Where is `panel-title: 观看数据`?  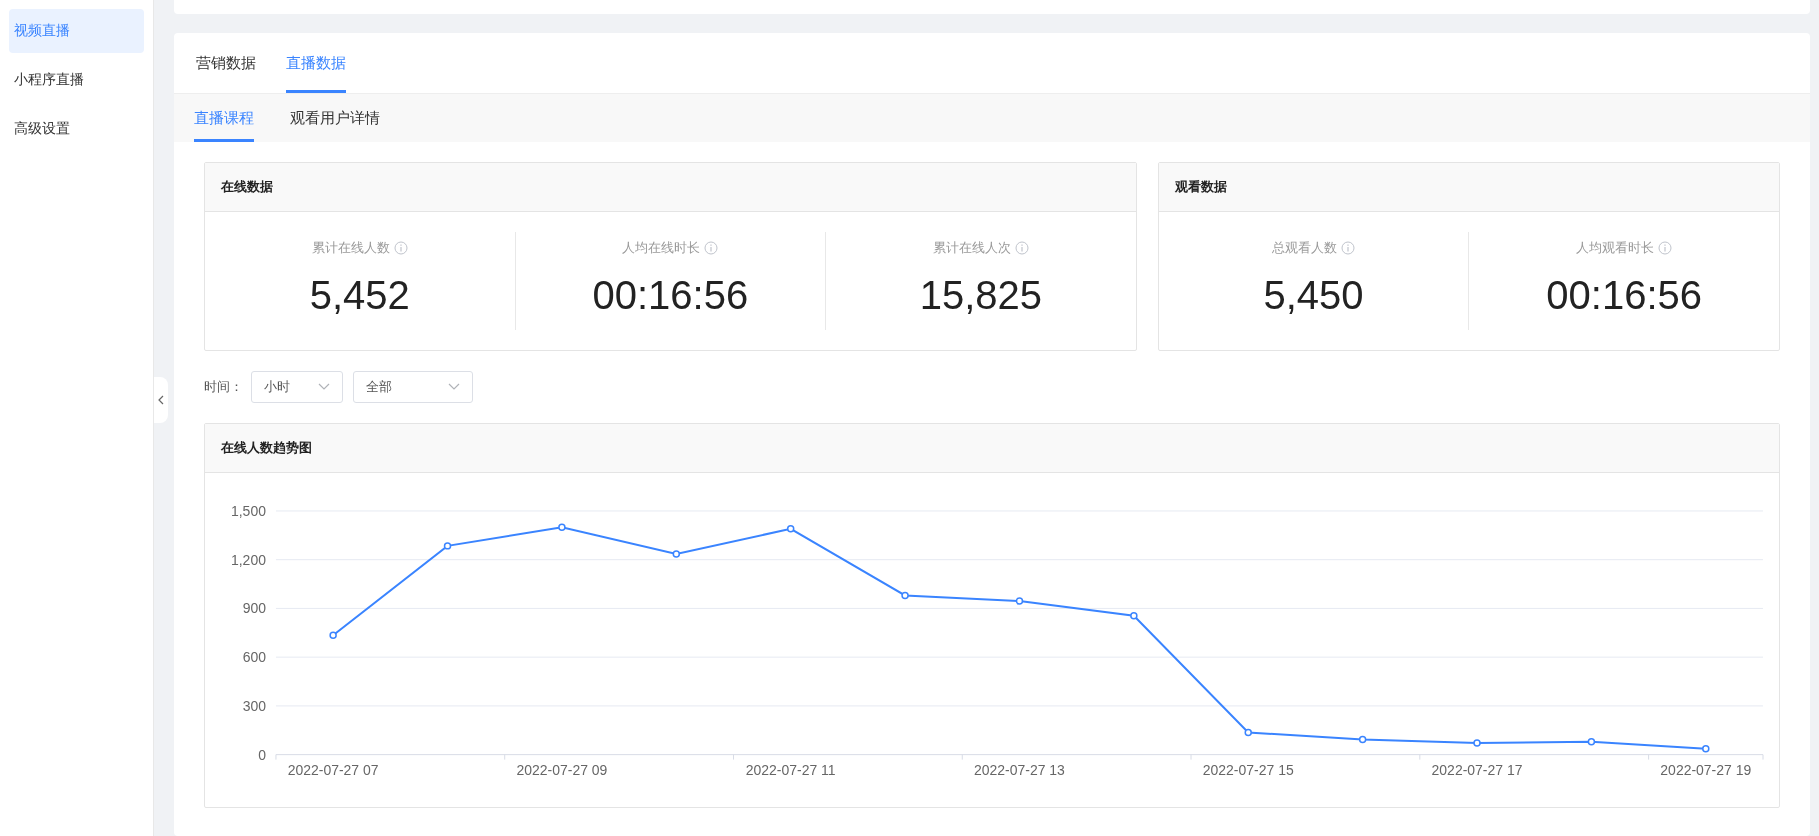
panel-title: 观看数据 is located at coordinates (1468, 187).